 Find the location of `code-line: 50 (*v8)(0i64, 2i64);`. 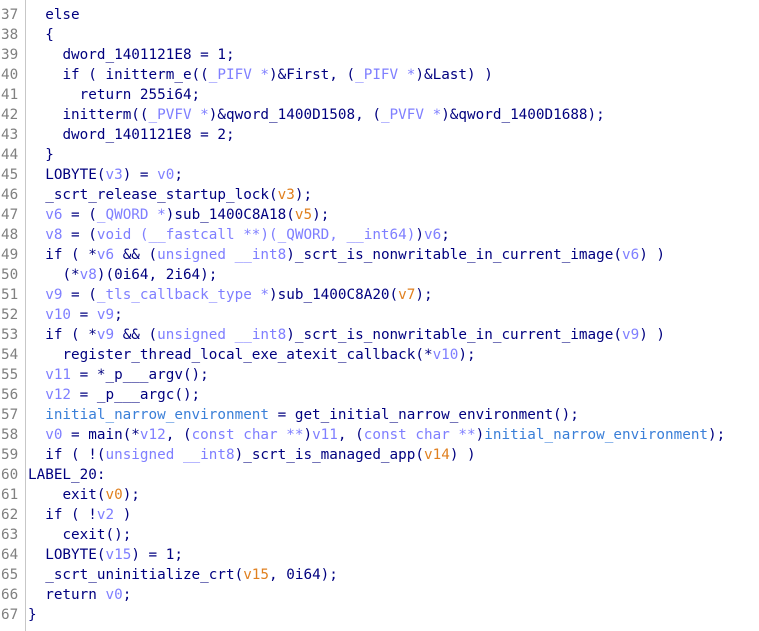

code-line: 50 (*v8)(0i64, 2i64); is located at coordinates (379, 275).